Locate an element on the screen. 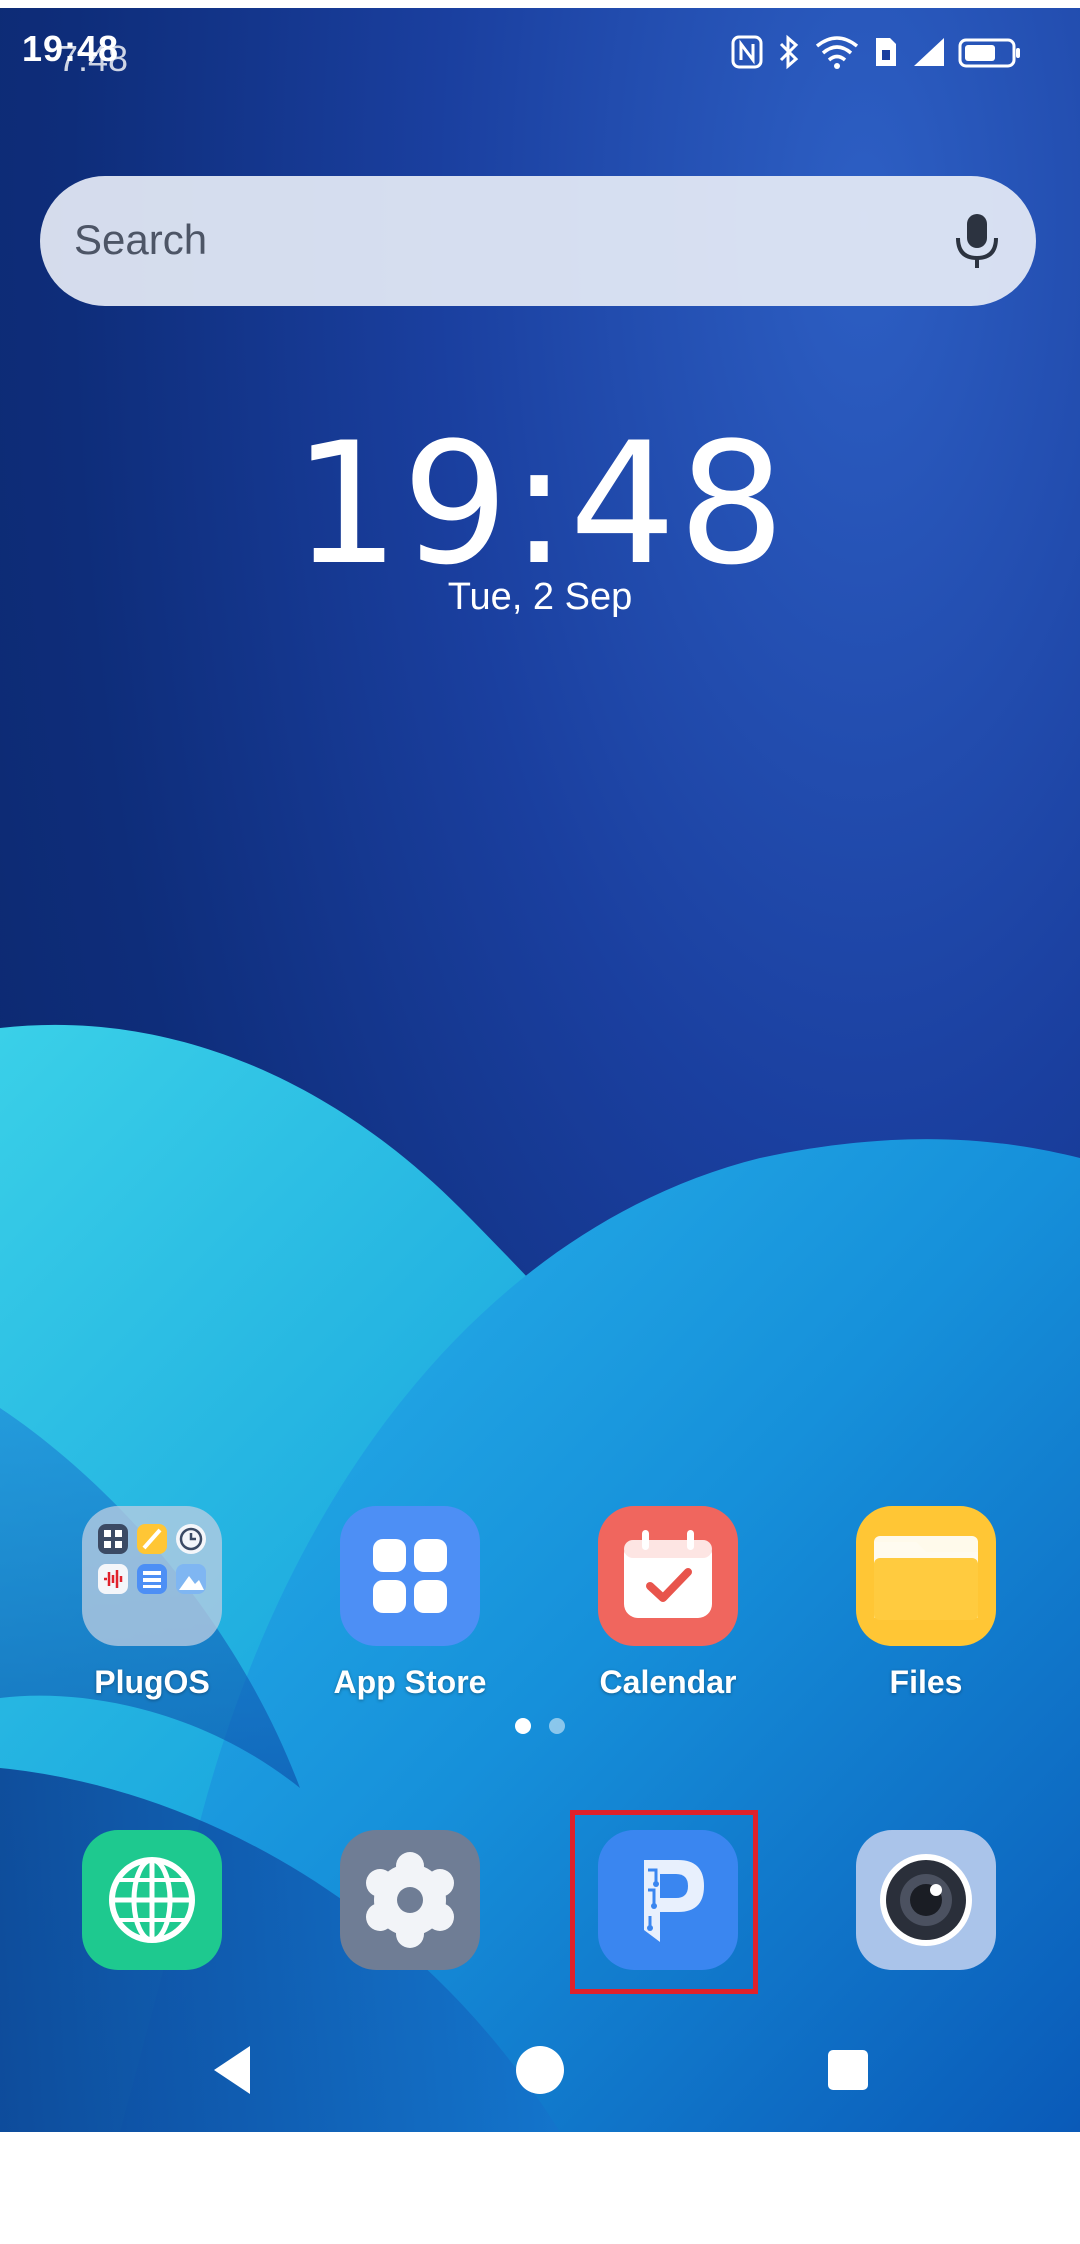 The image size is (1080, 2244). app-label: App Store is located at coordinates (410, 1682).